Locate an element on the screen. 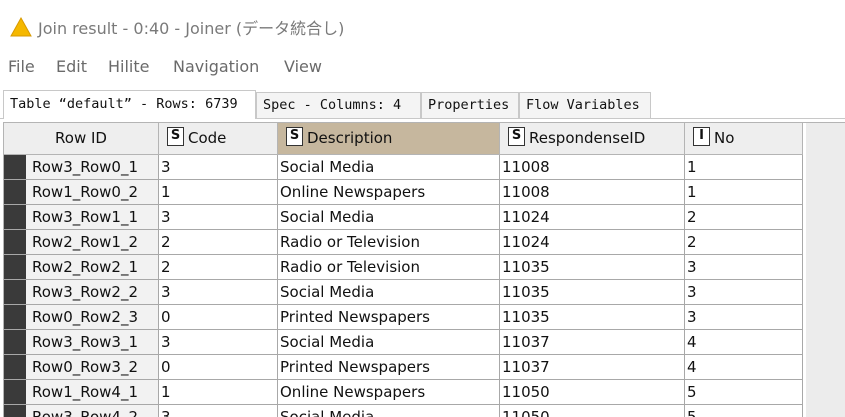 Image resolution: width=845 pixels, height=417 pixels. table-row: Row1_Row0_2 1 Online Newspapers 11008 1 is located at coordinates (404, 192).